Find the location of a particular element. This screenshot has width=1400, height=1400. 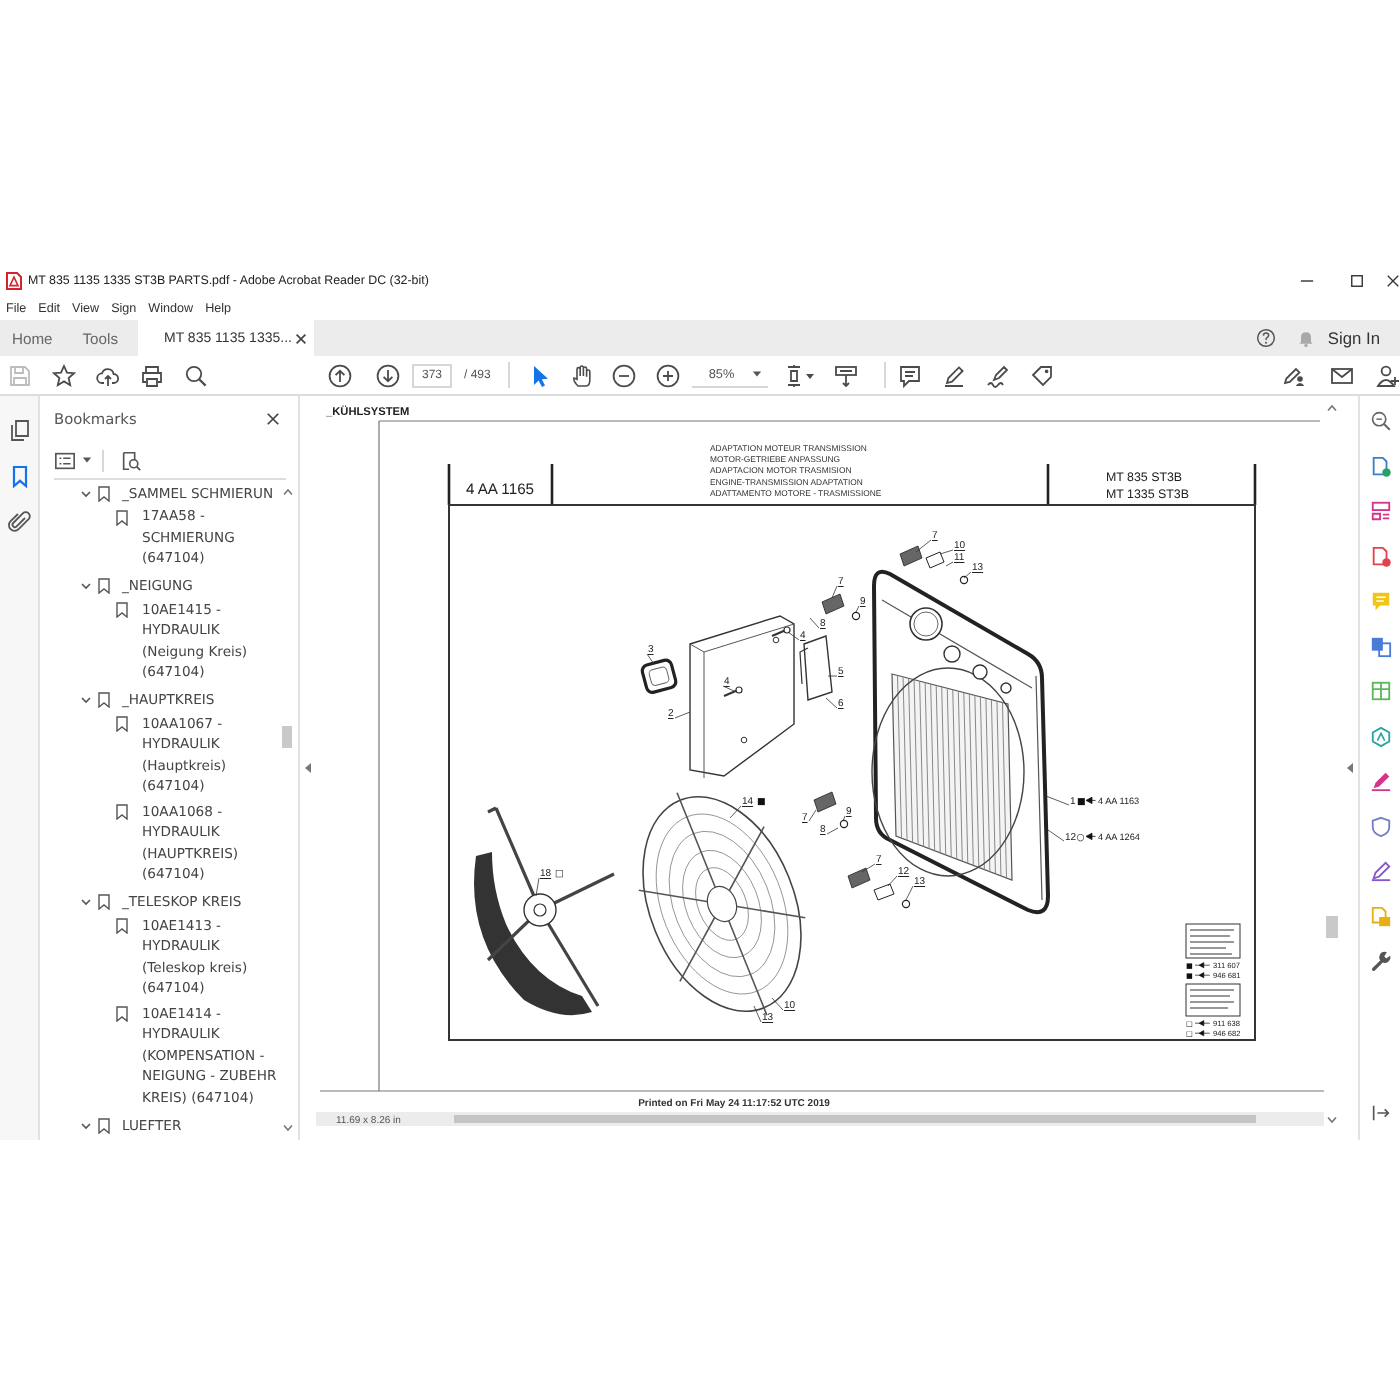

search-icon is located at coordinates (196, 375).